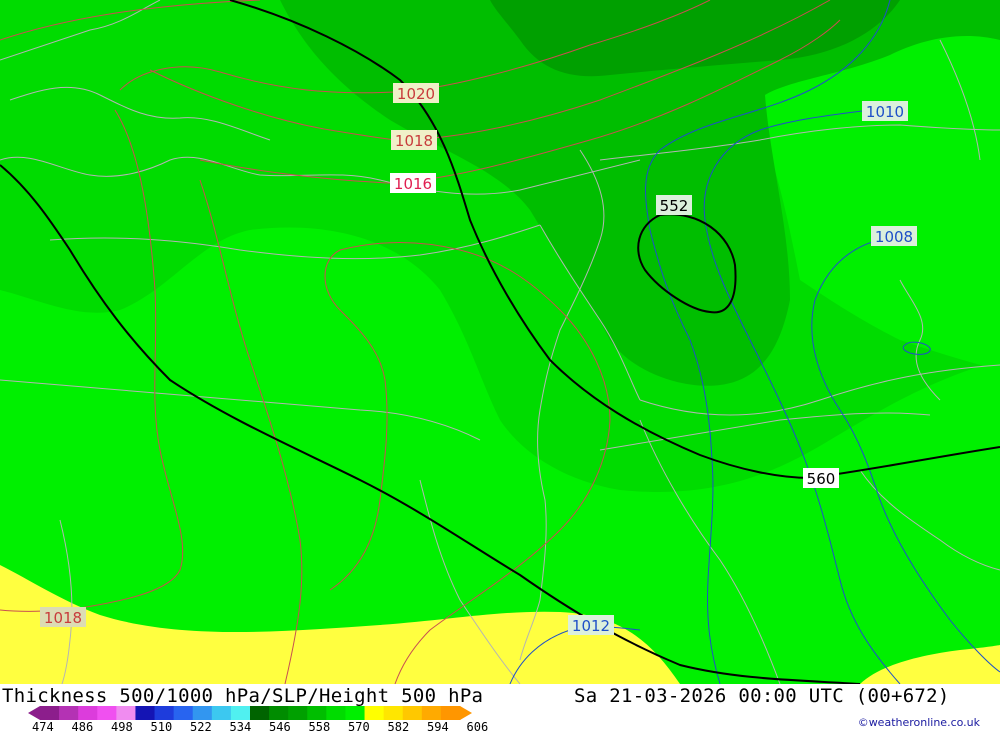  What do you see at coordinates (477, 727) in the screenshot?
I see `legend-tick-label: 606` at bounding box center [477, 727].